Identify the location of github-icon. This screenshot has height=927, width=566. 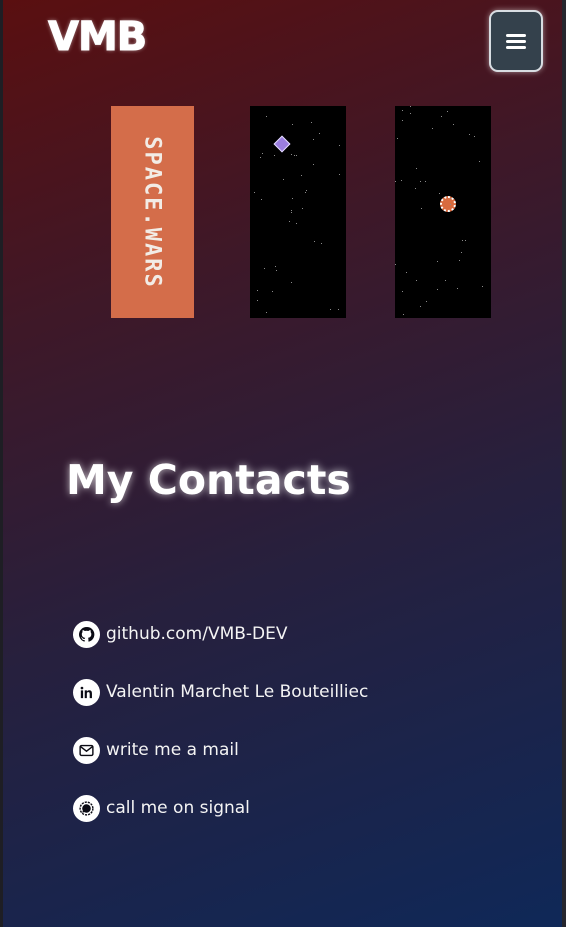
(86, 634).